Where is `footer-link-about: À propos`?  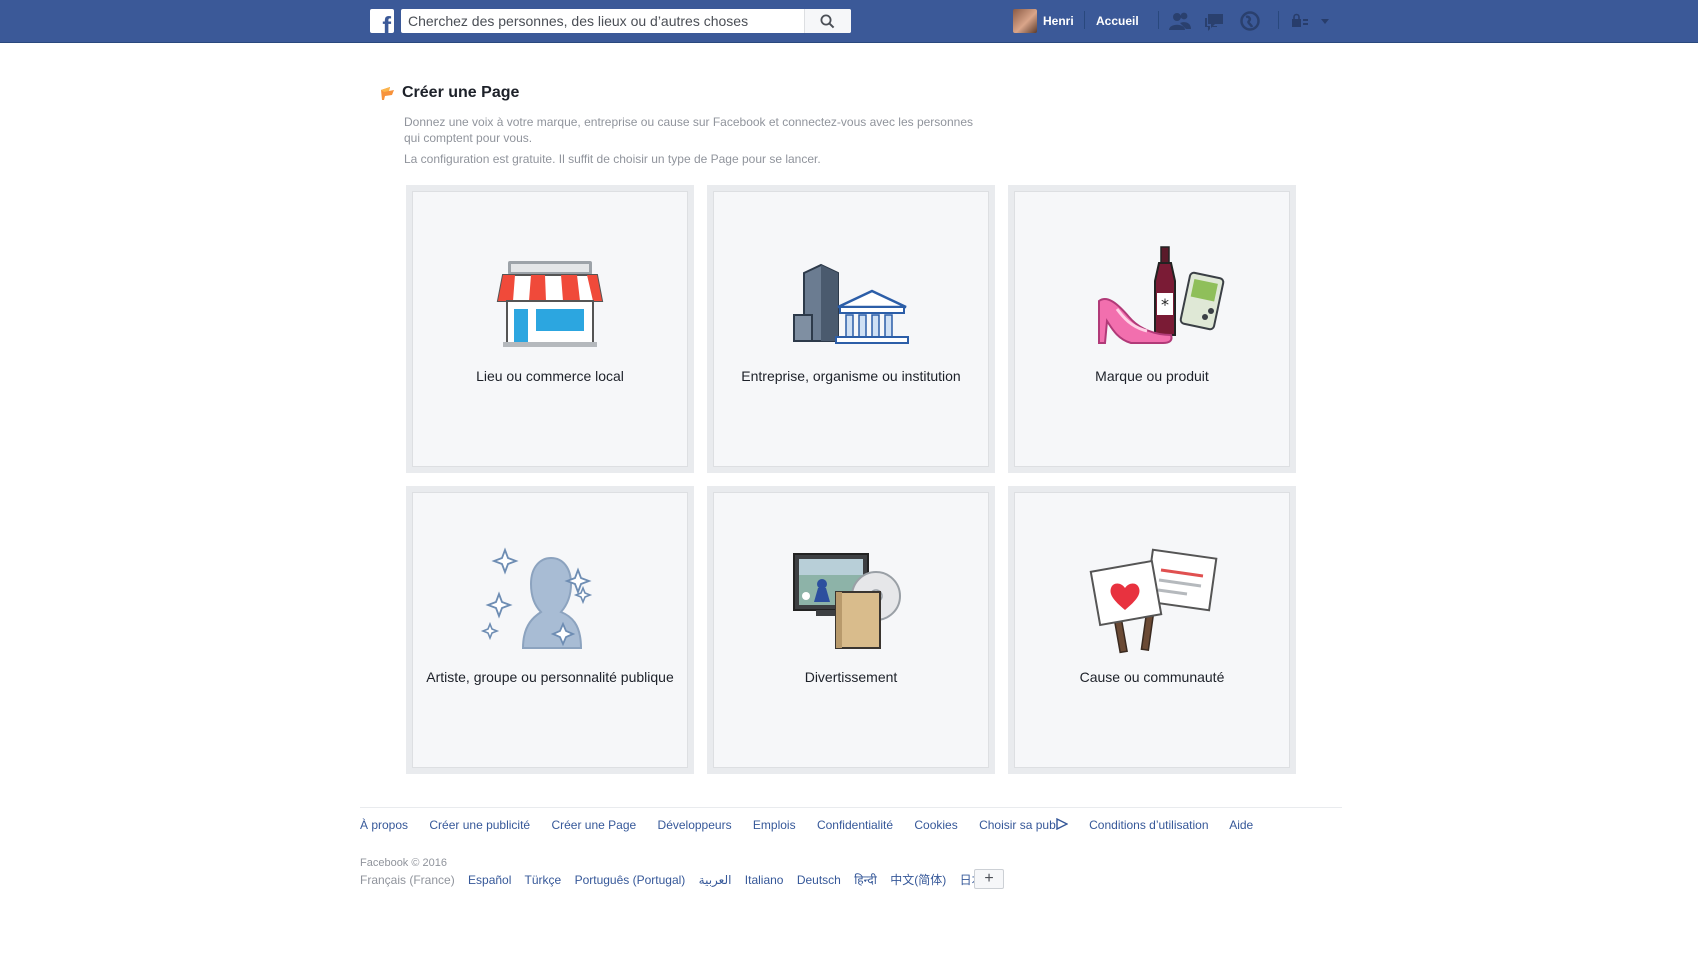
footer-link-about: À propos is located at coordinates (384, 825).